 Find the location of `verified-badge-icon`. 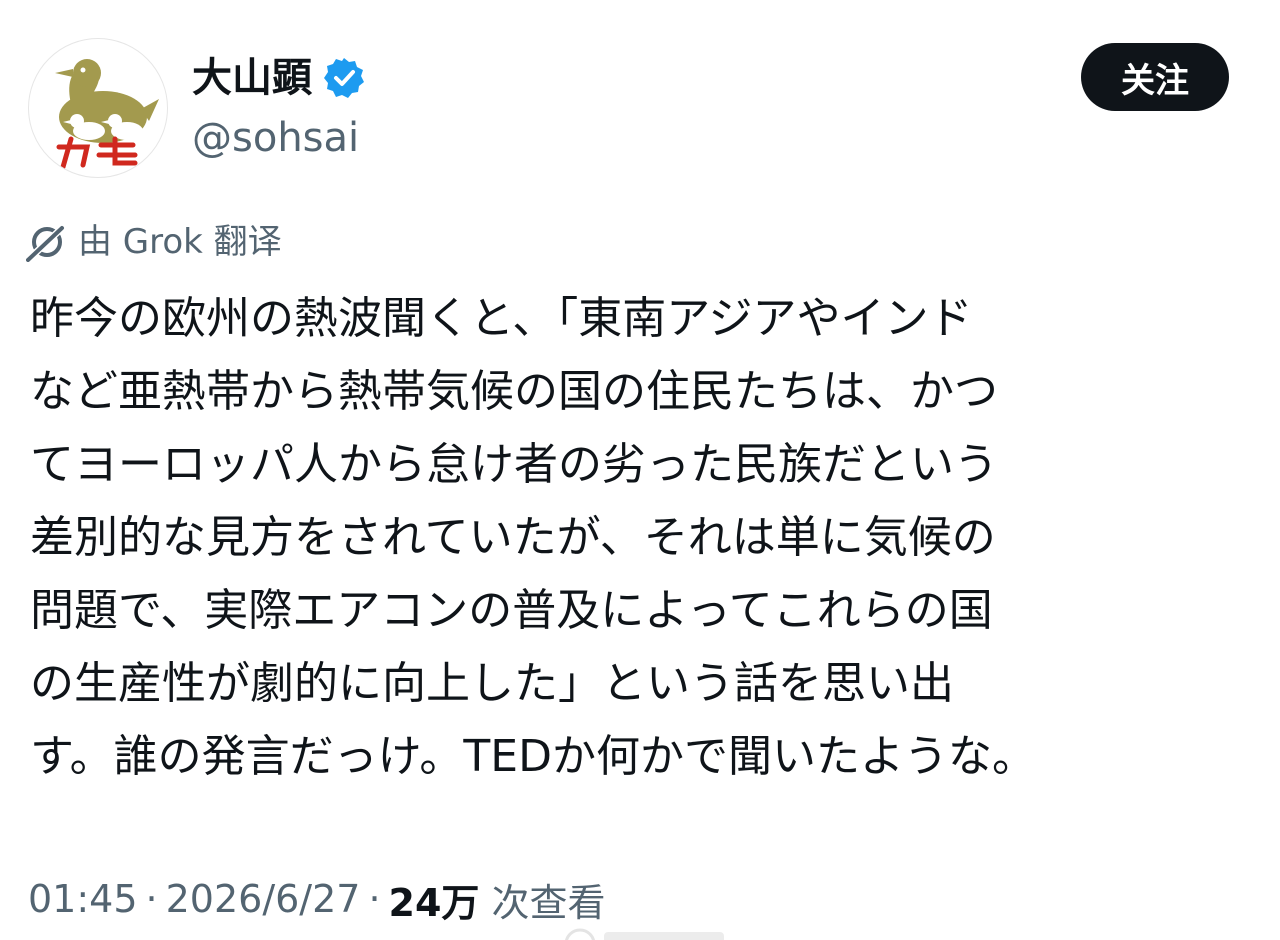

verified-badge-icon is located at coordinates (344, 78).